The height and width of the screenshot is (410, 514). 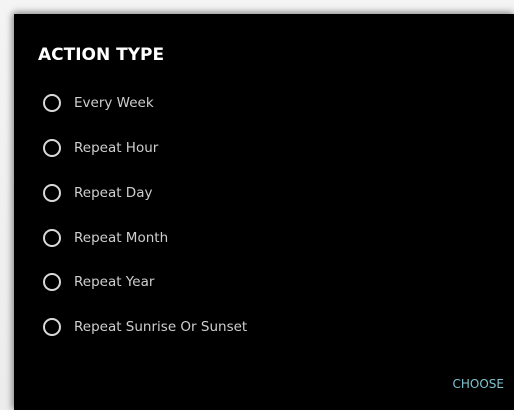 What do you see at coordinates (161, 327) in the screenshot?
I see `option-label: Repeat Sunrise Or Sunset` at bounding box center [161, 327].